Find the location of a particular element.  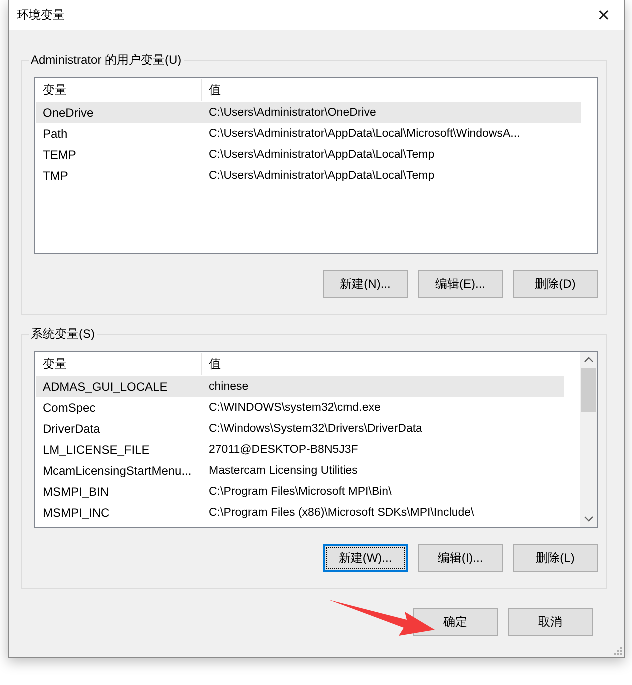

list-row: DriverData C:\Windows\System32\Drivers\DriverData is located at coordinates (300, 428).